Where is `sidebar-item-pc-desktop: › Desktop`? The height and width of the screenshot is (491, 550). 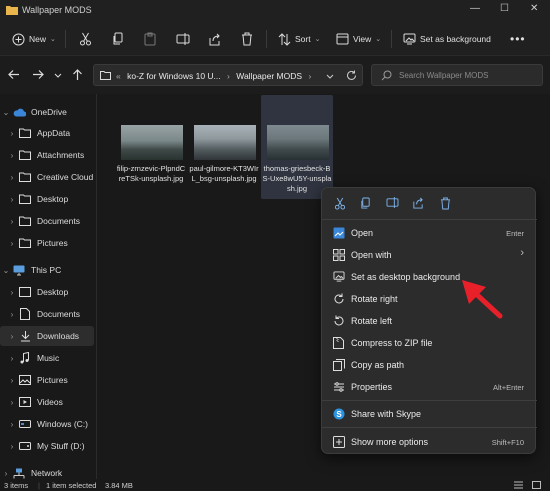
sidebar-item-pc-desktop: › Desktop is located at coordinates (47, 292).